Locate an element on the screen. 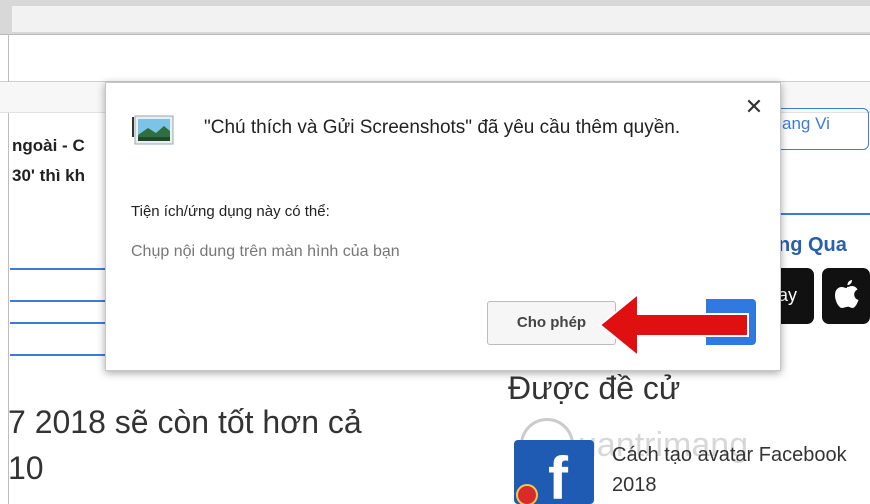  right-heading: ng Qua is located at coordinates (812, 245).